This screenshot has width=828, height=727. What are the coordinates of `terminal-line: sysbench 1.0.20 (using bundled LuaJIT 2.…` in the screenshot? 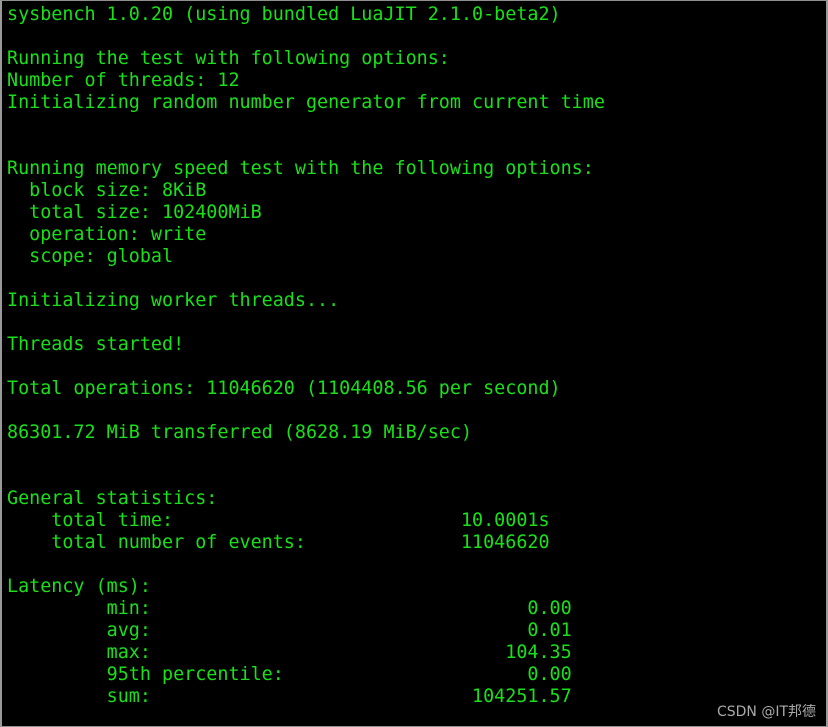 It's located at (284, 14).